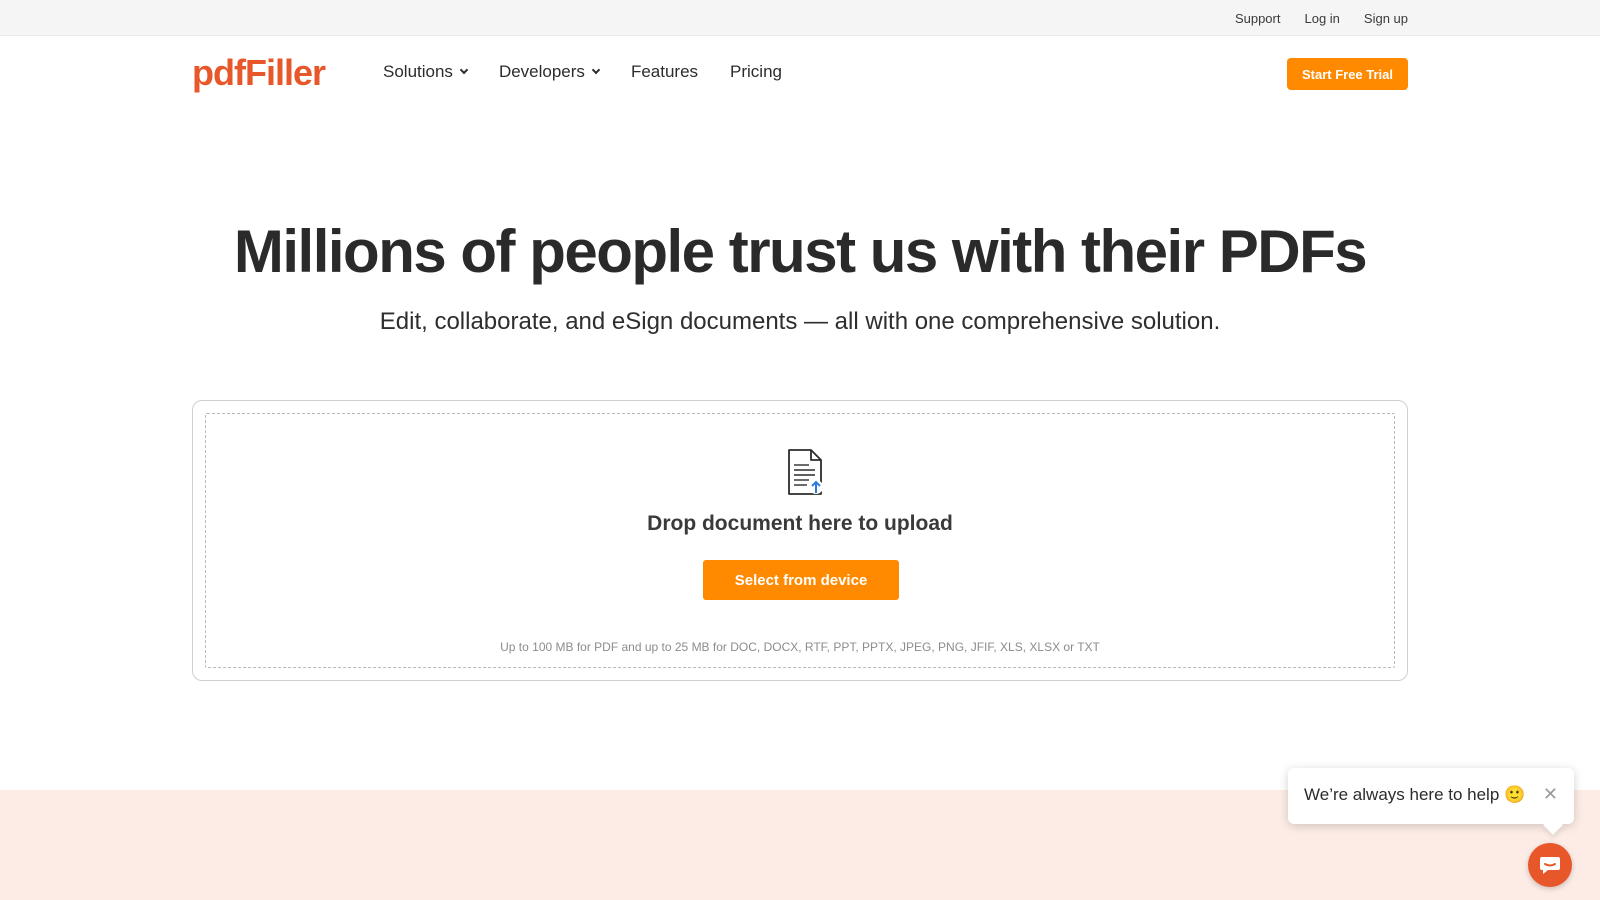 The width and height of the screenshot is (1600, 900). I want to click on nav-item-developers: Developers, so click(549, 72).